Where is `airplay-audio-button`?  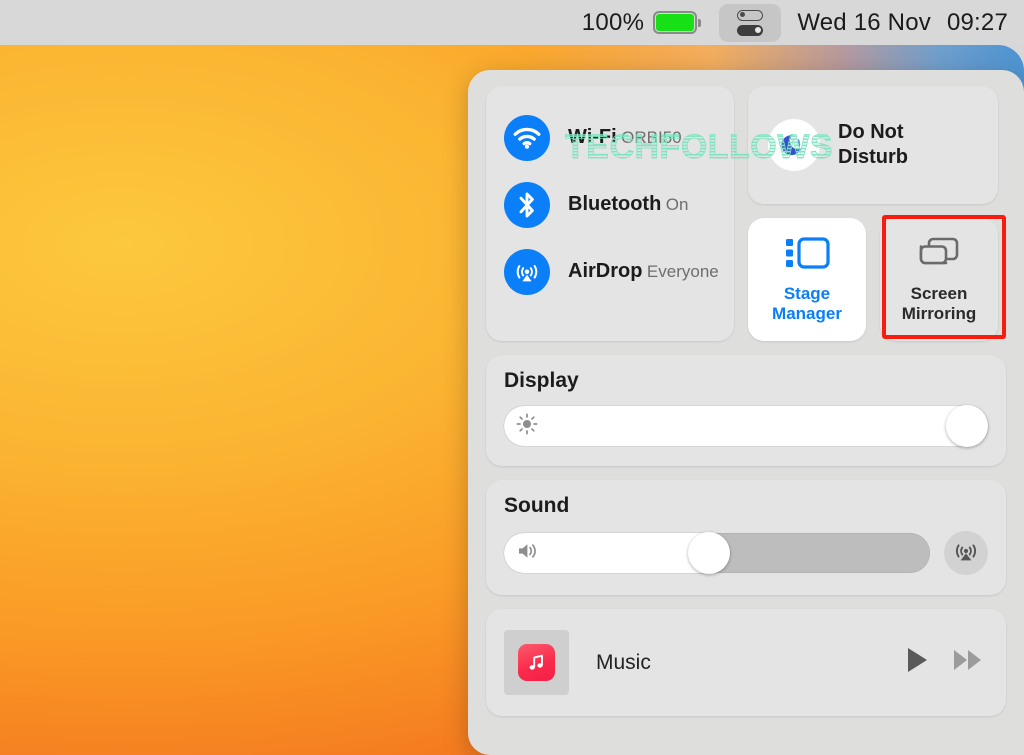
airplay-audio-button is located at coordinates (966, 553).